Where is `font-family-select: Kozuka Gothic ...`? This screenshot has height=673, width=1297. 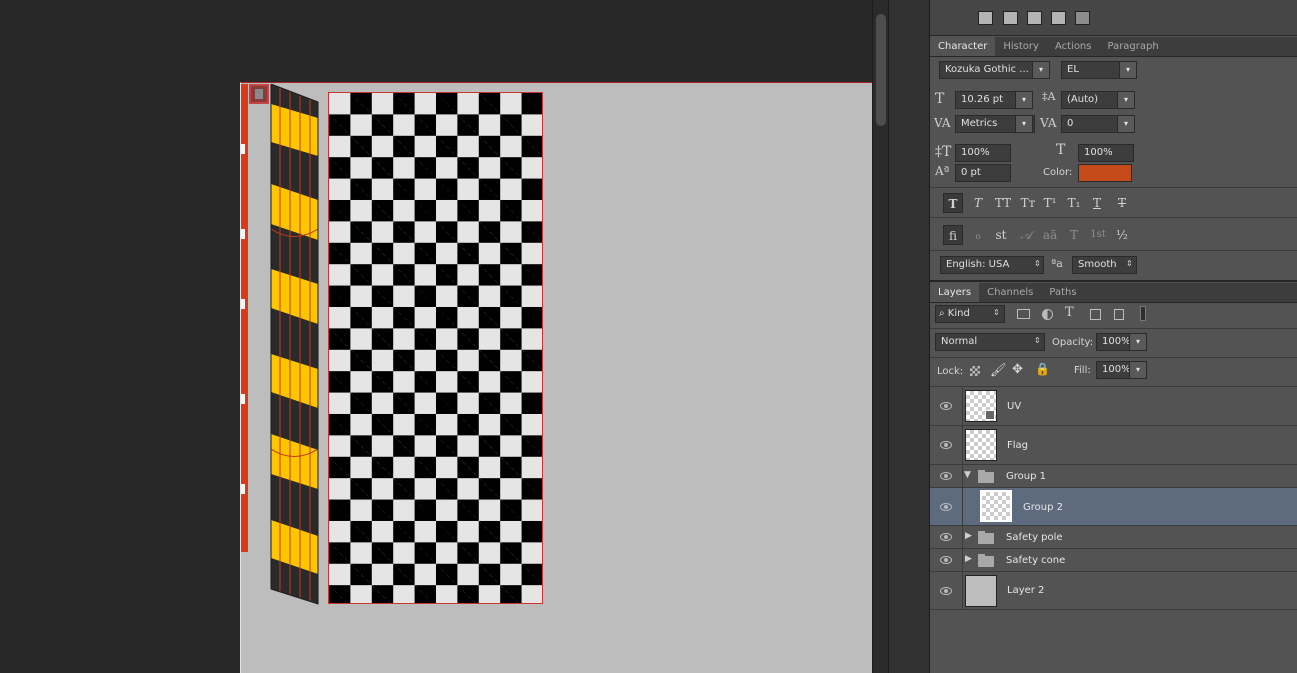
font-family-select: Kozuka Gothic ... is located at coordinates (986, 70).